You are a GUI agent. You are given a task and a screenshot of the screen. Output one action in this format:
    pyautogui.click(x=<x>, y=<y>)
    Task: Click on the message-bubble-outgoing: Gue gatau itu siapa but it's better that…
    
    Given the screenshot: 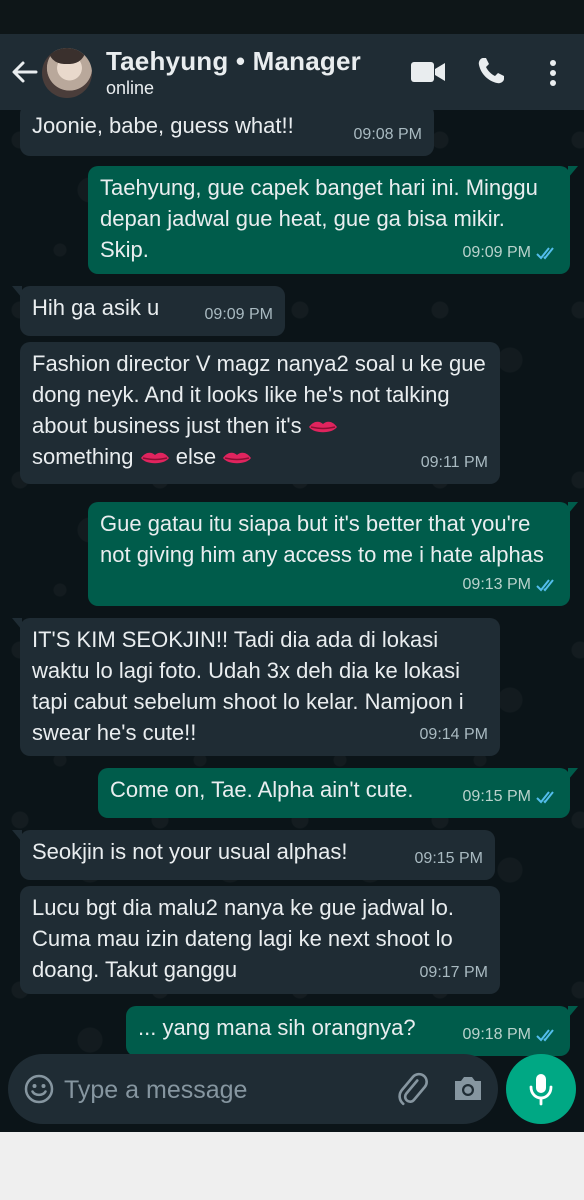 What is the action you would take?
    pyautogui.click(x=333, y=554)
    